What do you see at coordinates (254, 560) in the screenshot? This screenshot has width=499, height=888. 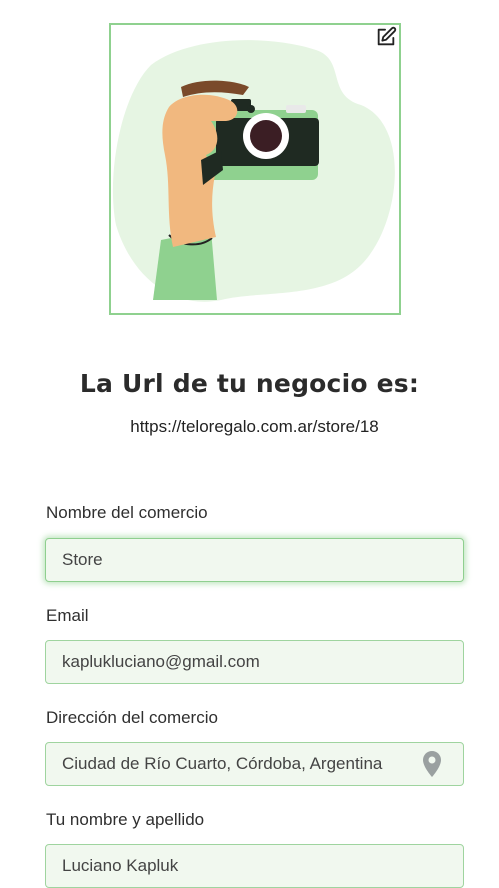 I see `store-name-input` at bounding box center [254, 560].